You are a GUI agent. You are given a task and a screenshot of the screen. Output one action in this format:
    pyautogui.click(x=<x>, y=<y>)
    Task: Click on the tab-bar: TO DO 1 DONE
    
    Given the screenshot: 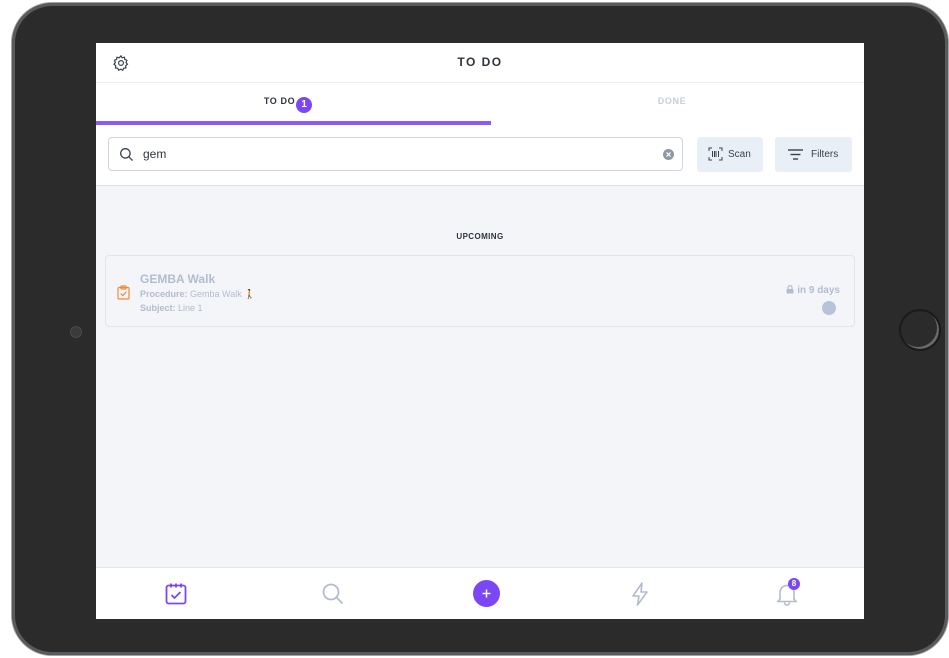 What is the action you would take?
    pyautogui.click(x=480, y=104)
    